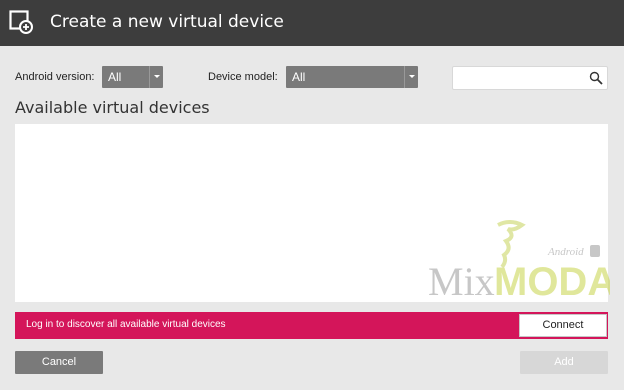 Image resolution: width=624 pixels, height=390 pixels. I want to click on title-bar: Create a new virtual device, so click(312, 23).